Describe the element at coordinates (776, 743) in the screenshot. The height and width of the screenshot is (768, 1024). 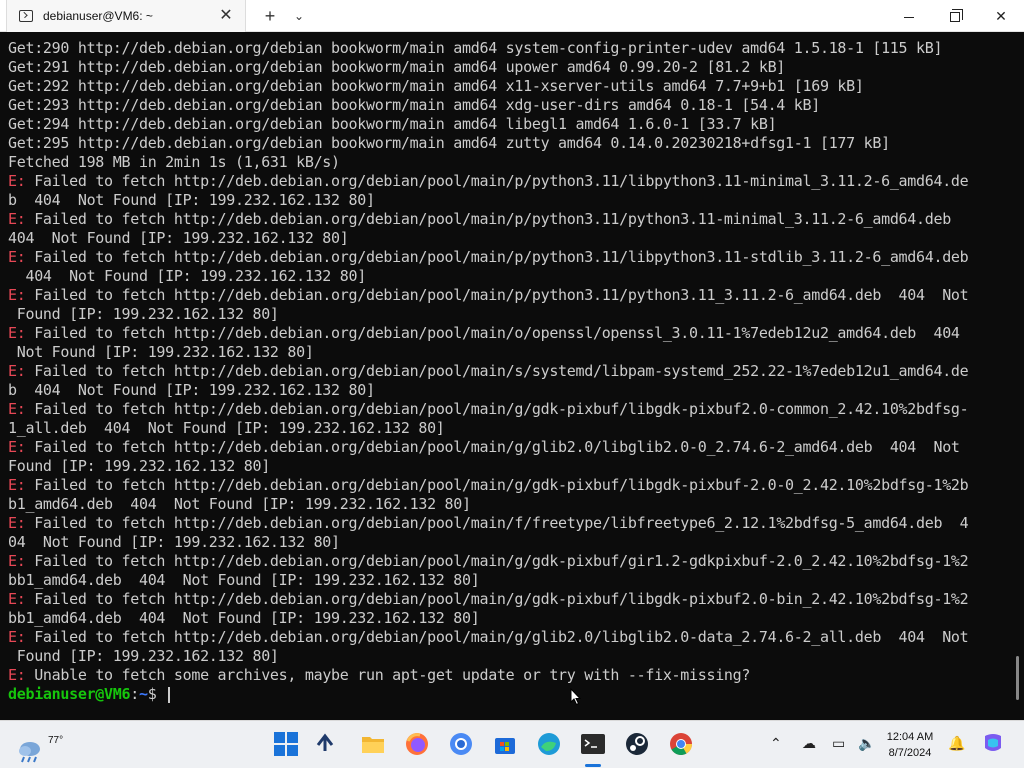
I see `chevron-up-icon: ⌃` at that location.